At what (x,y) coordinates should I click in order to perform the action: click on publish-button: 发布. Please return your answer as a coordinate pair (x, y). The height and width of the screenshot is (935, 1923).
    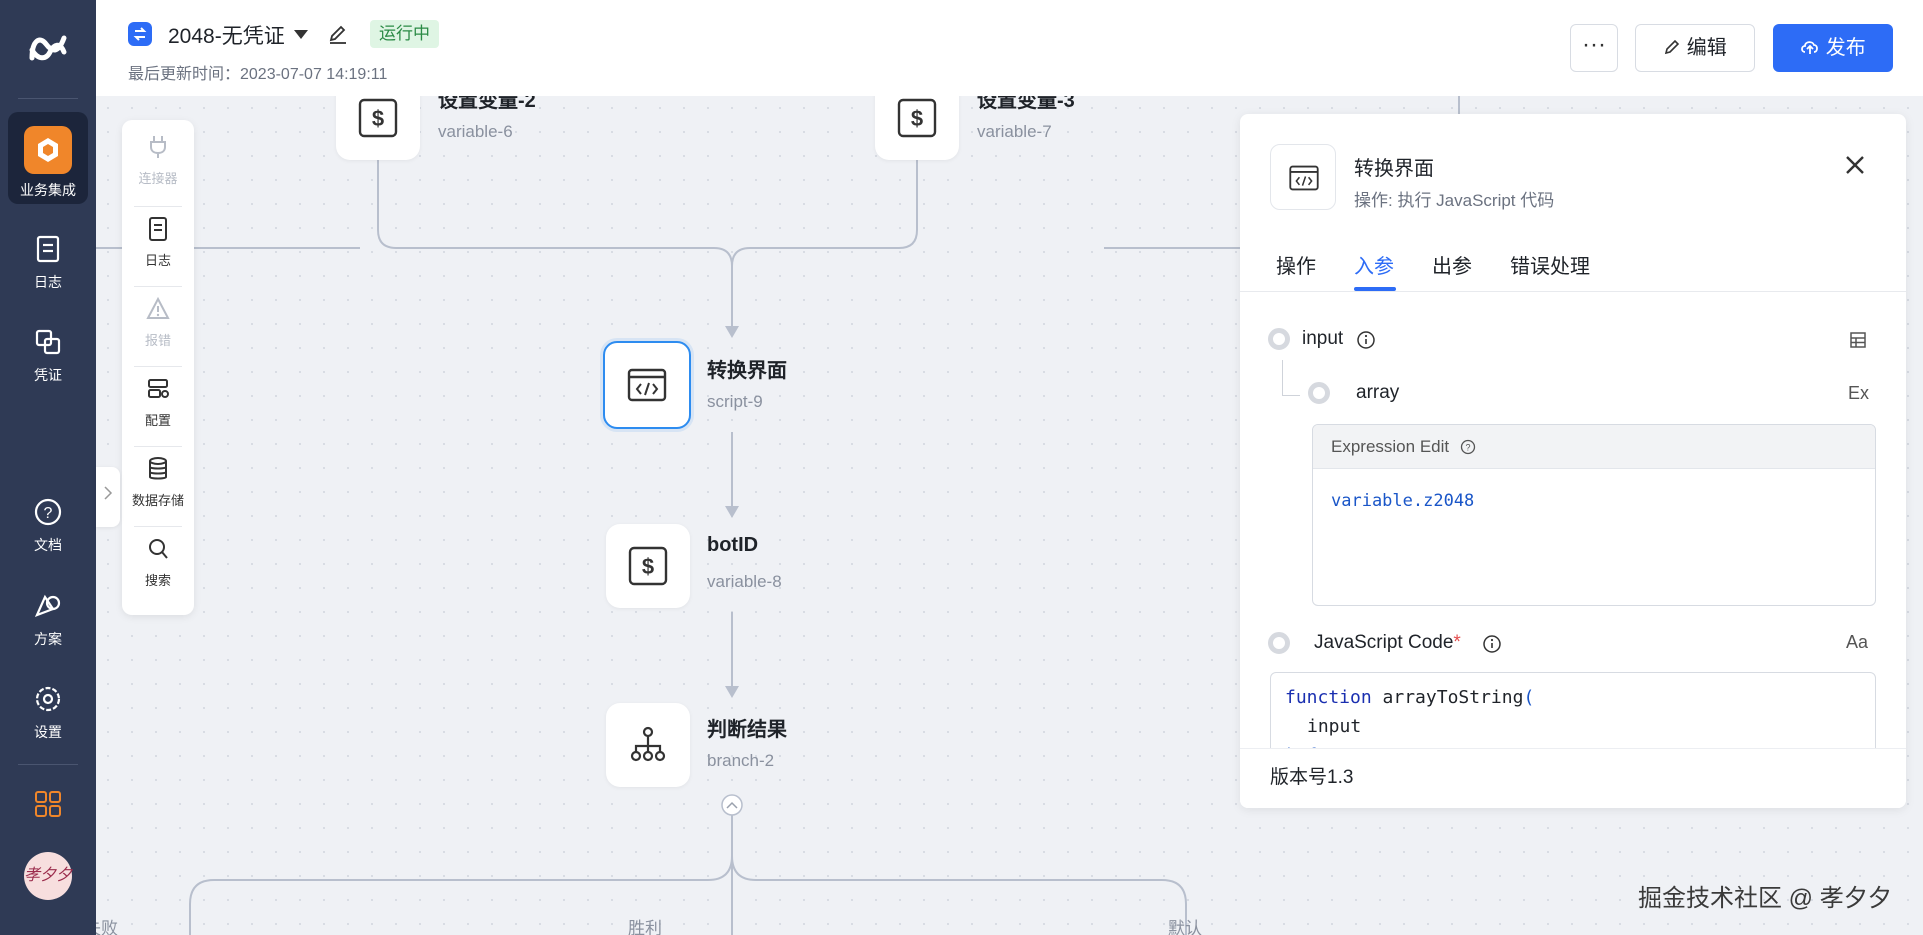
    Looking at the image, I should click on (1833, 48).